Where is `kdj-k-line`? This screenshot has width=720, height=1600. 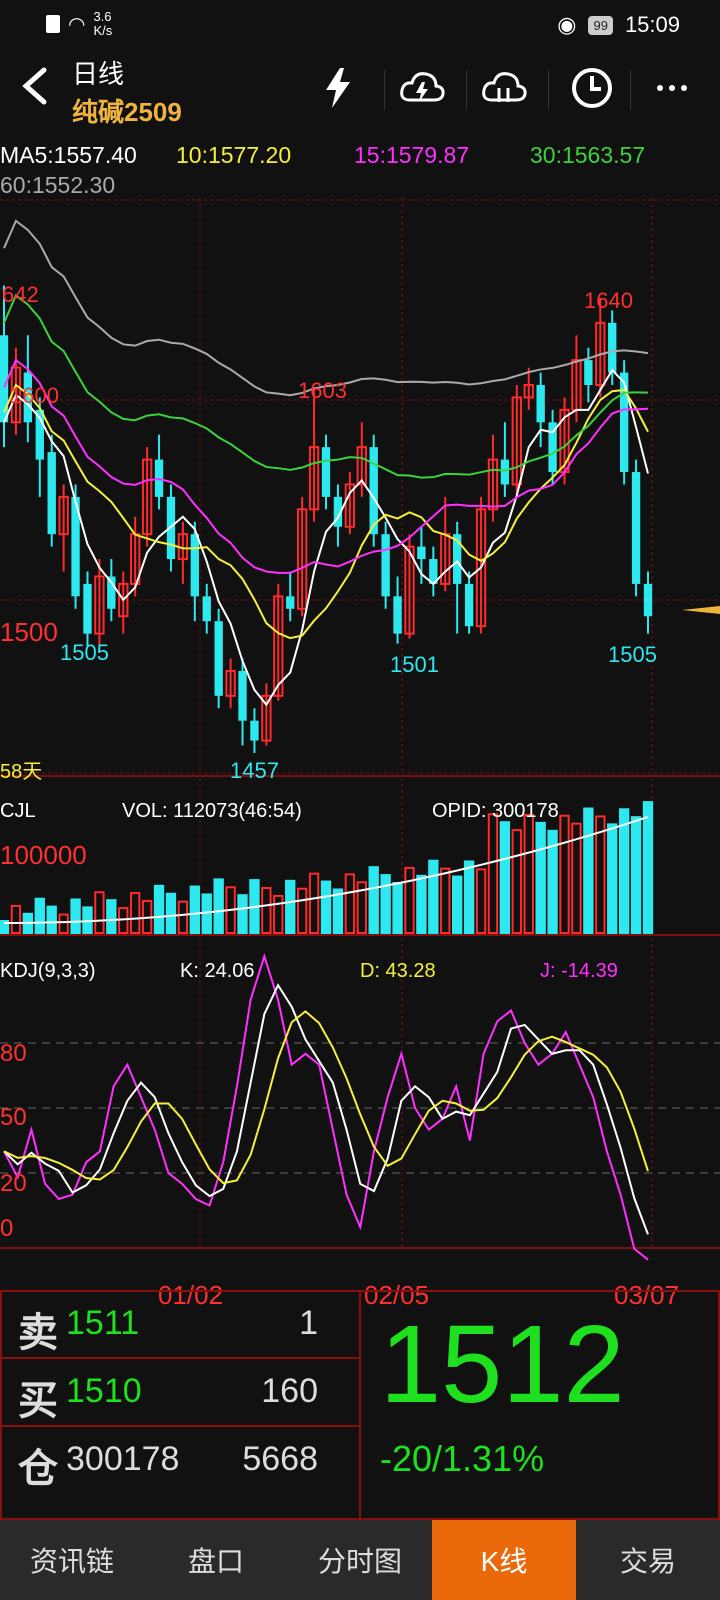
kdj-k-line is located at coordinates (326, 1109).